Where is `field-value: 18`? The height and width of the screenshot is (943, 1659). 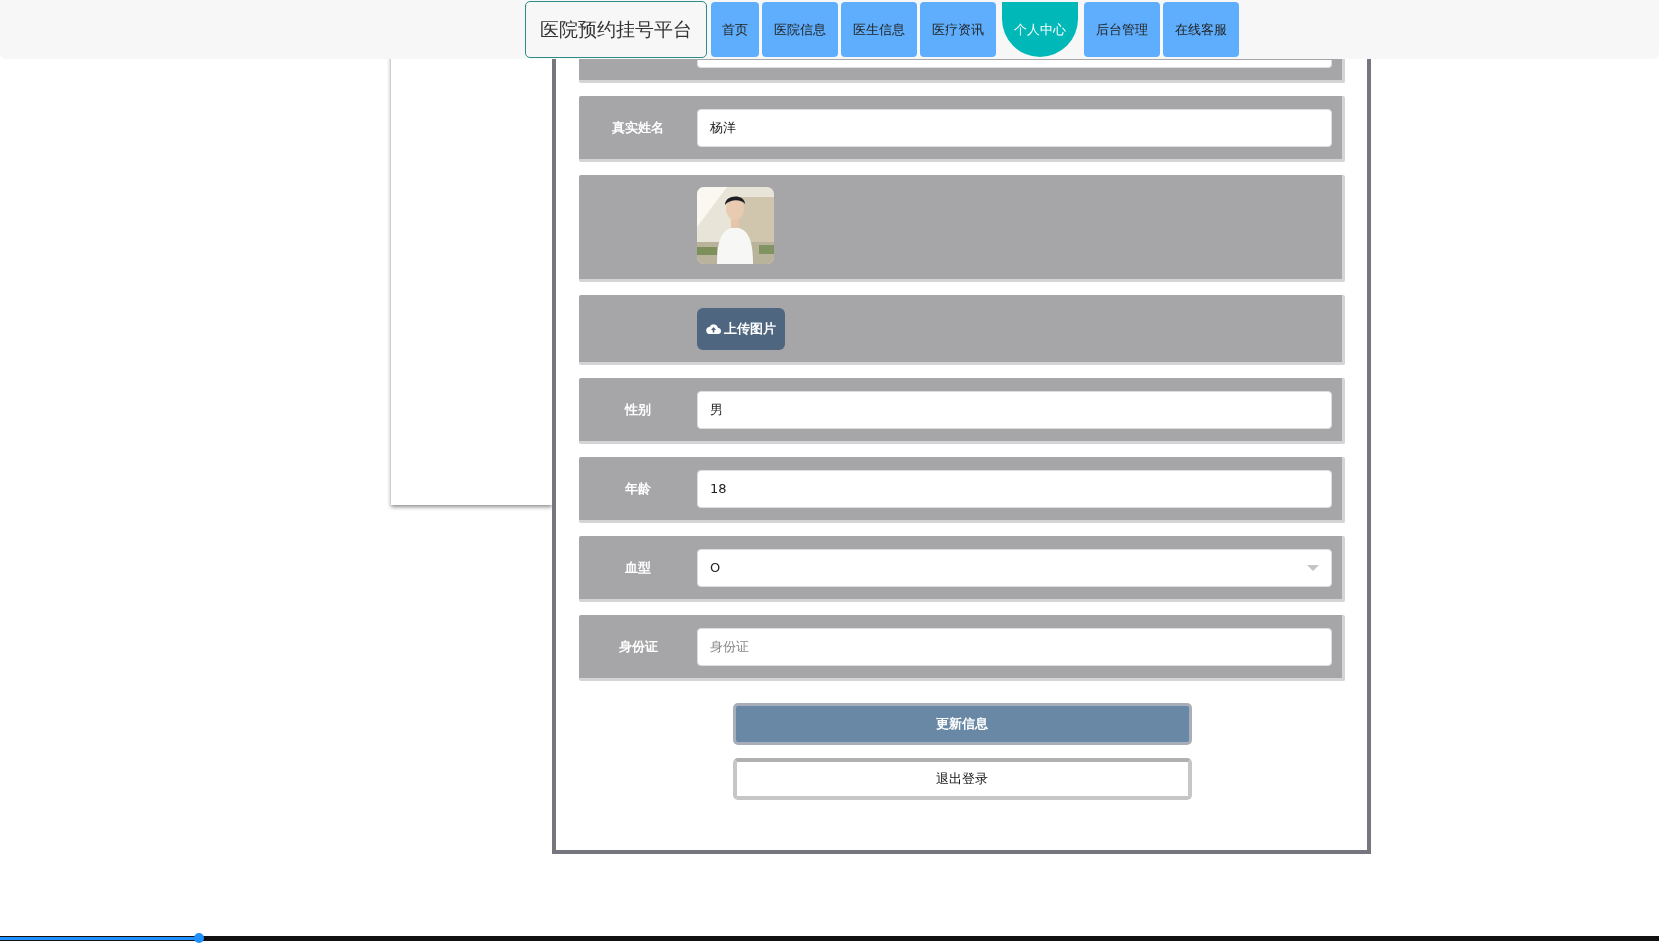
field-value: 18 is located at coordinates (718, 488).